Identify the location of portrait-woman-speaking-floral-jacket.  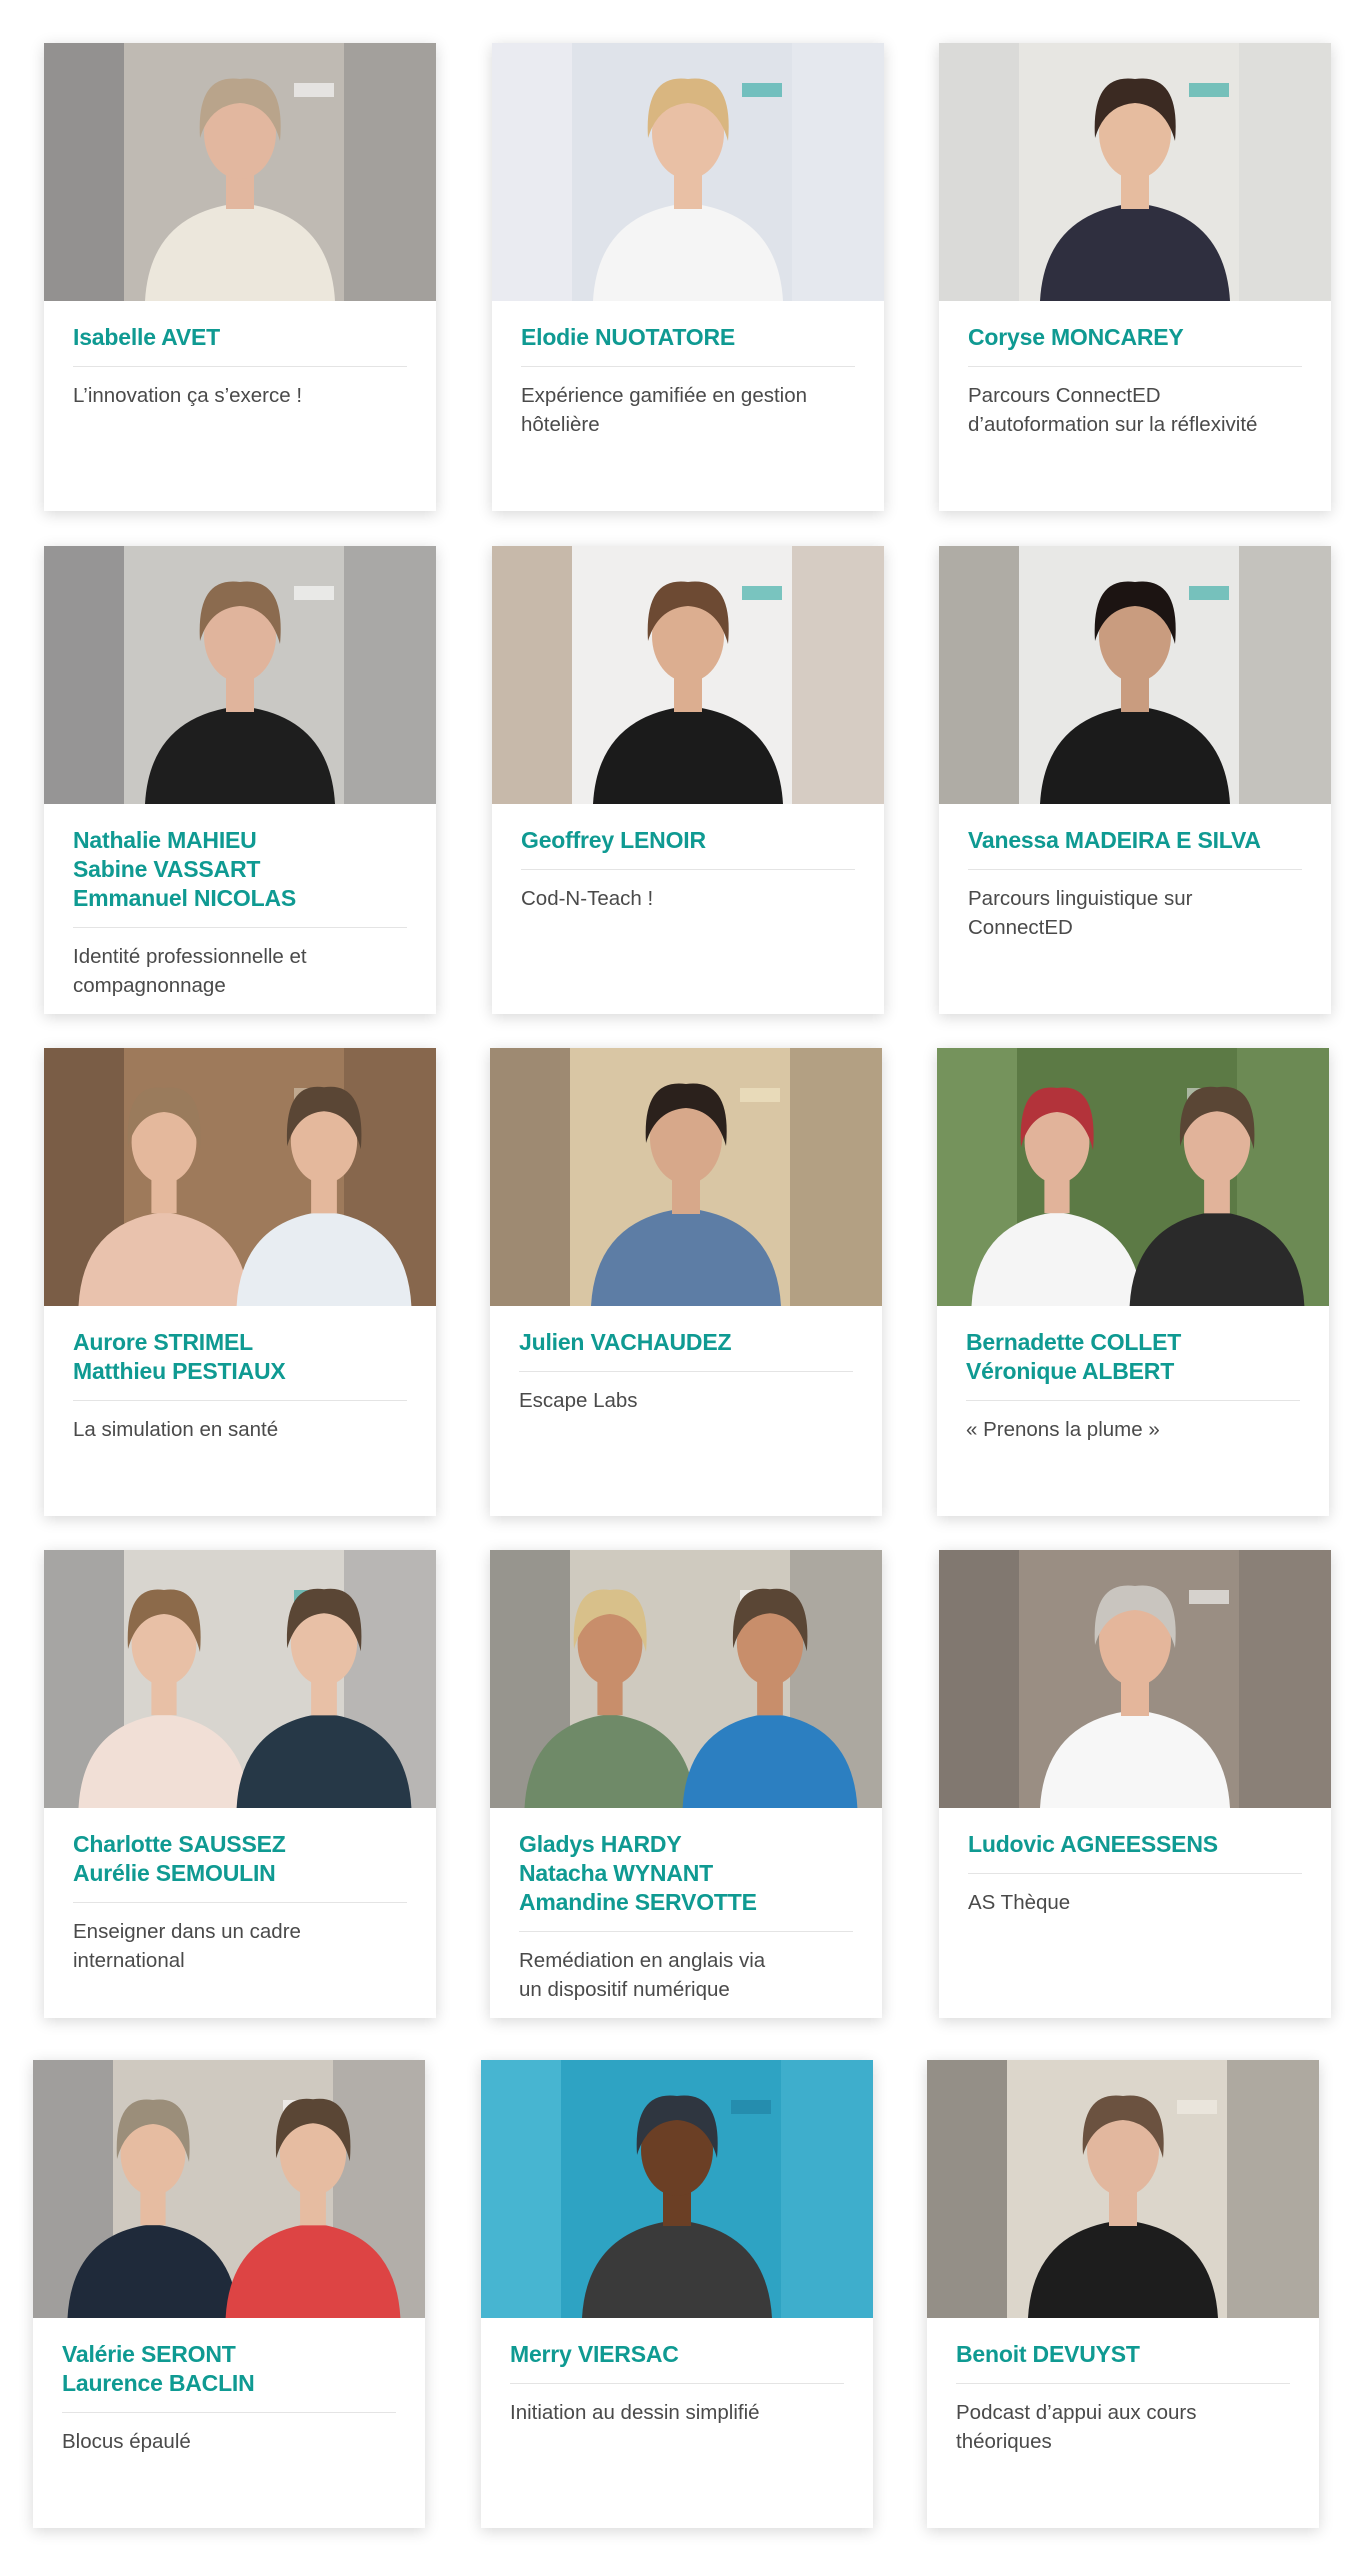
(240, 172).